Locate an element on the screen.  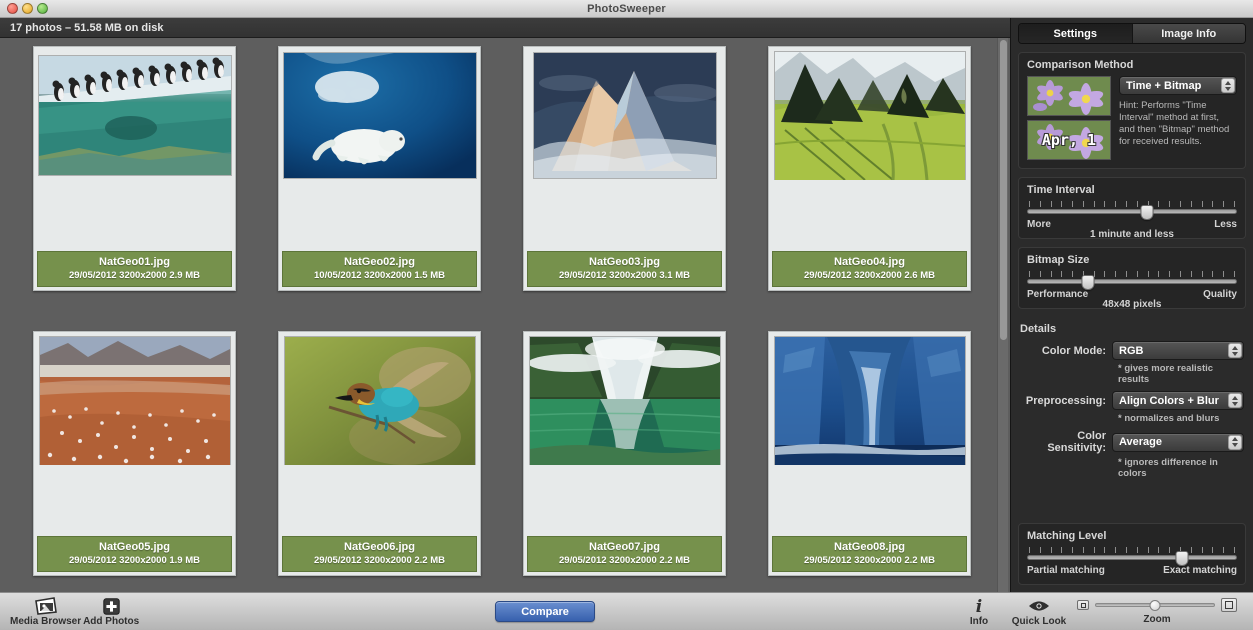
bitmap-size-track is located at coordinates (1132, 282).